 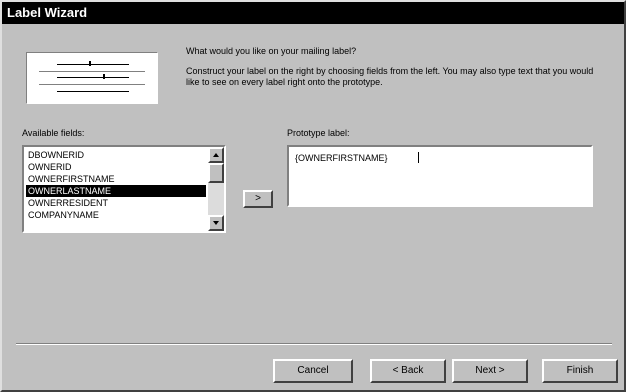 I want to click on available-fields-label: Available fields:, so click(x=53, y=133).